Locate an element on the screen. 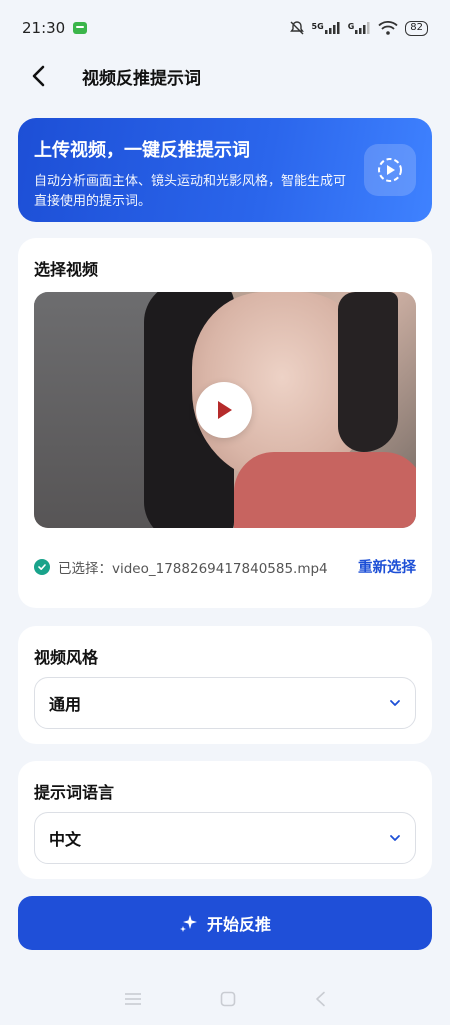  selected-prefix: 已选择： is located at coordinates (85, 568).